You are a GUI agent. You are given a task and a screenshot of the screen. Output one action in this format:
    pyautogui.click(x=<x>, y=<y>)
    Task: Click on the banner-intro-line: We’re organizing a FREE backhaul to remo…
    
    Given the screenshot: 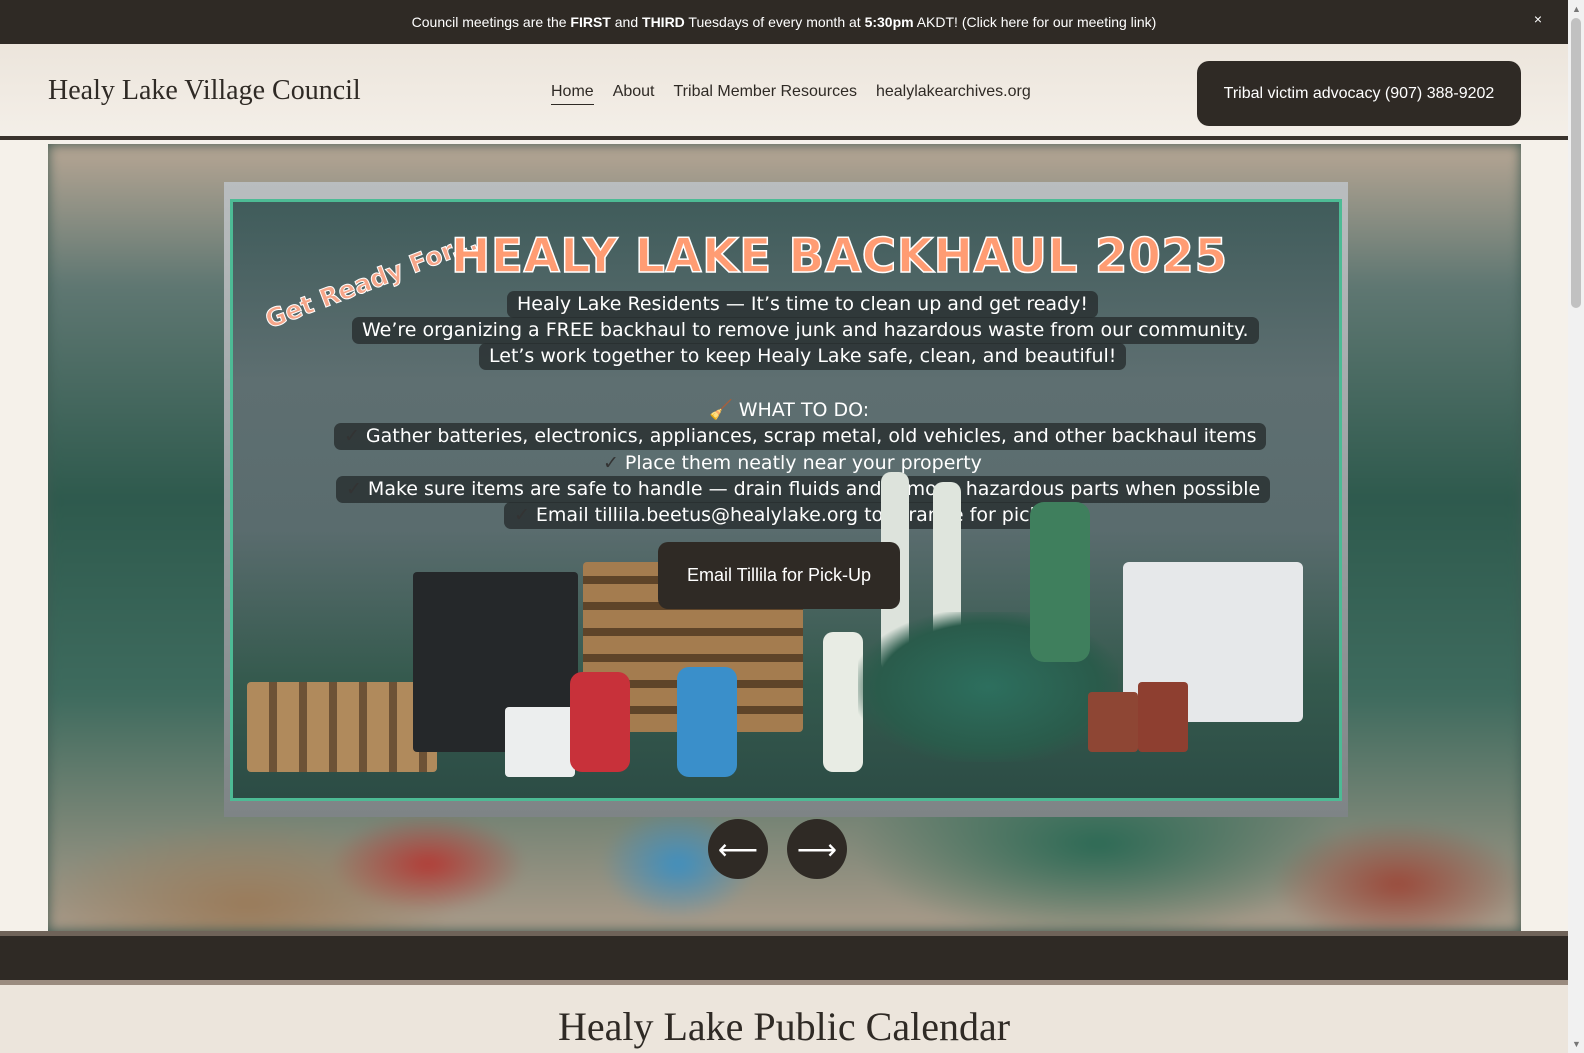 What is the action you would take?
    pyautogui.click(x=805, y=330)
    